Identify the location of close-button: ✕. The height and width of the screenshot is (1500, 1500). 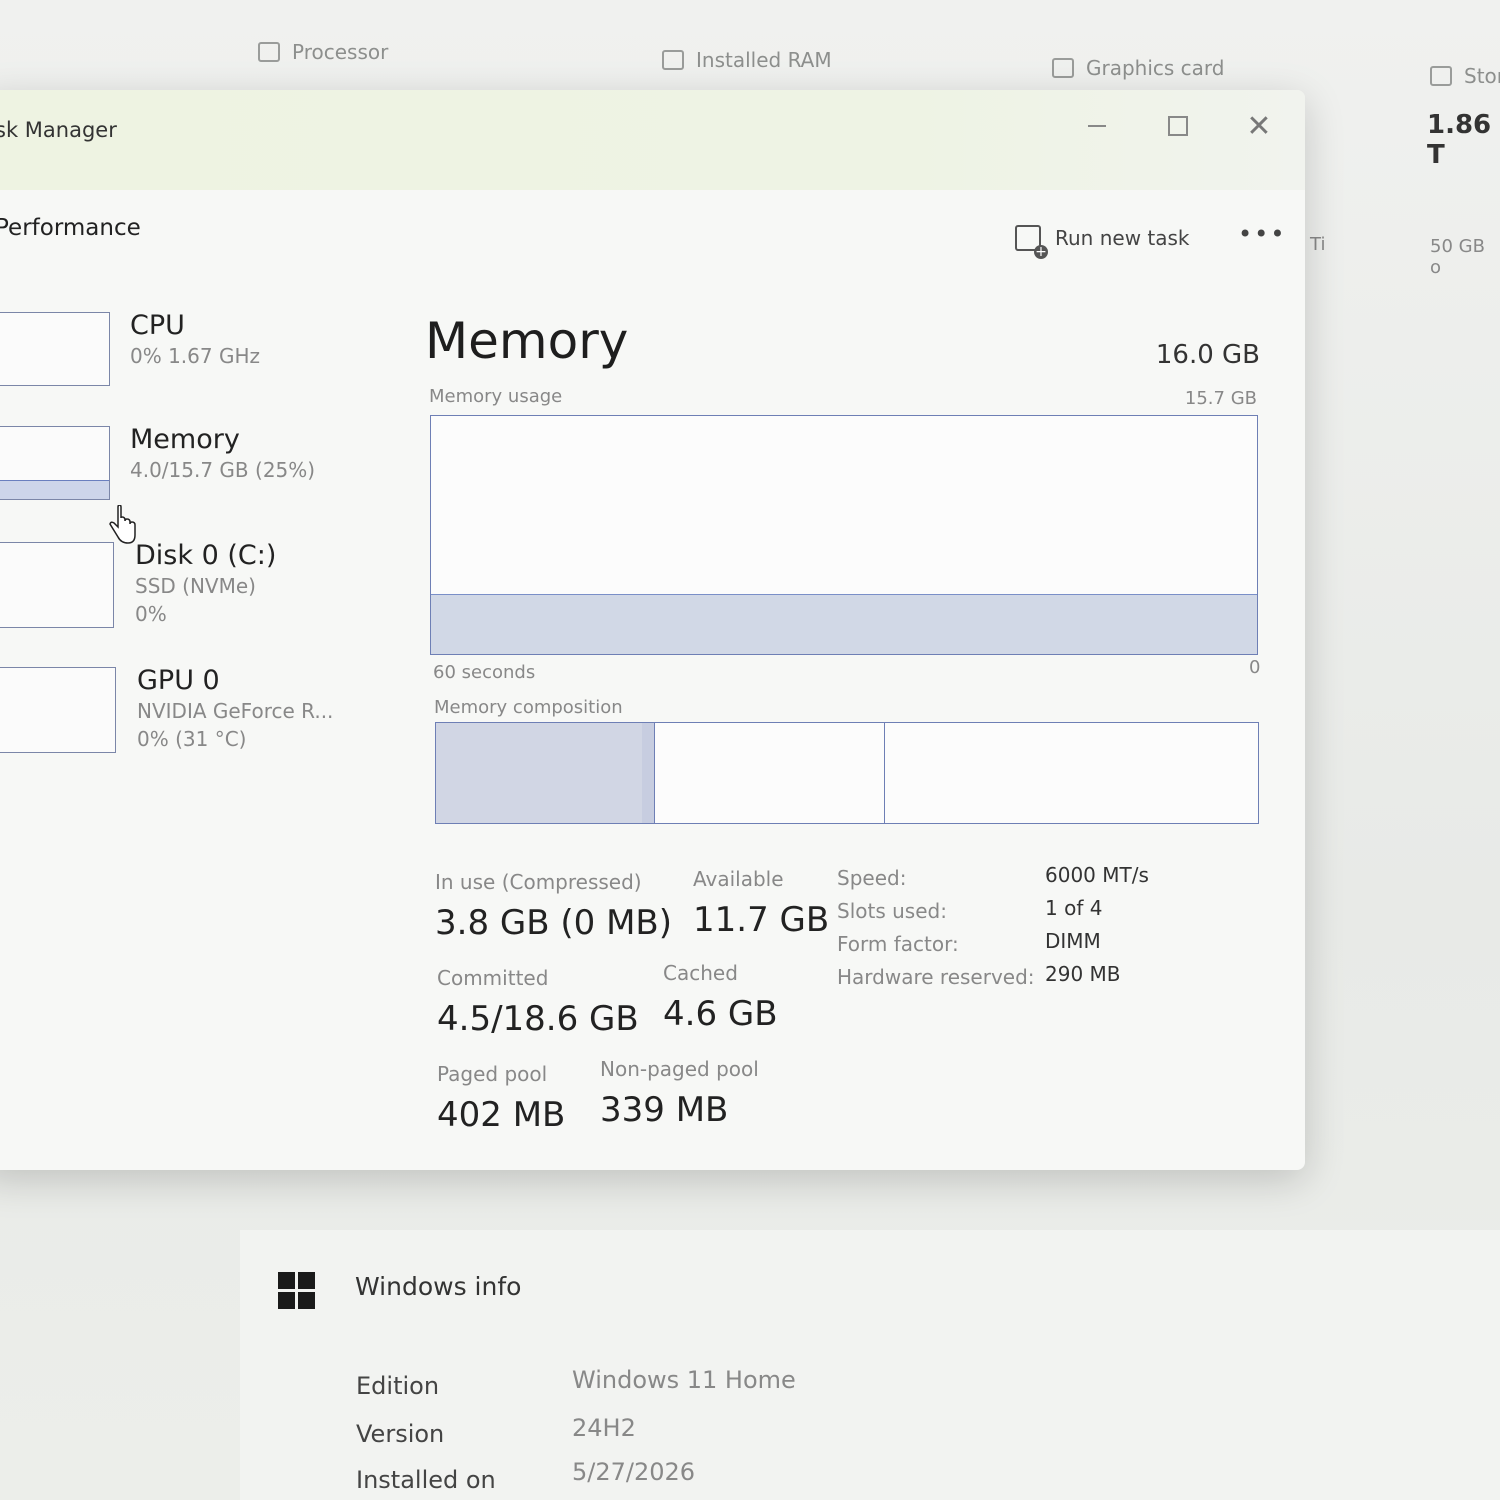
(1259, 126).